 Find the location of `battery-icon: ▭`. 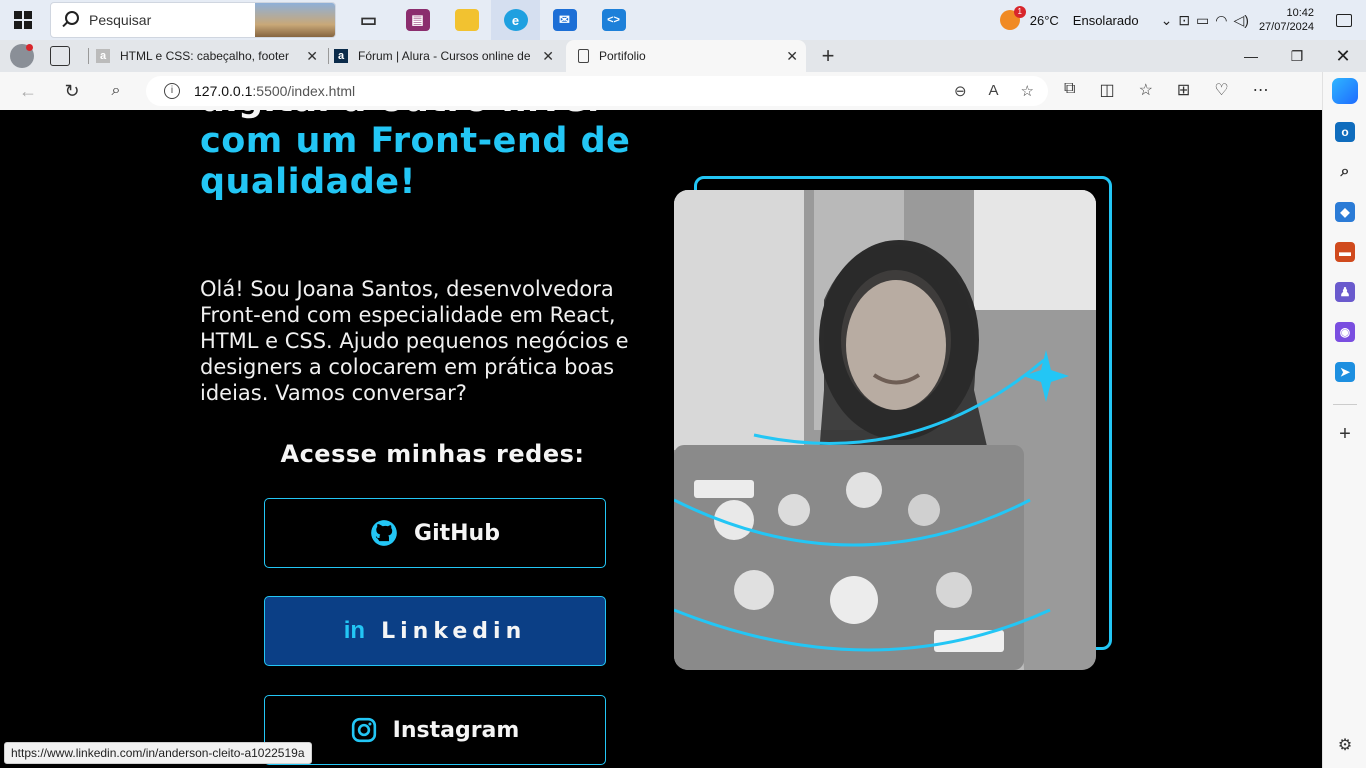

battery-icon: ▭ is located at coordinates (1202, 20).